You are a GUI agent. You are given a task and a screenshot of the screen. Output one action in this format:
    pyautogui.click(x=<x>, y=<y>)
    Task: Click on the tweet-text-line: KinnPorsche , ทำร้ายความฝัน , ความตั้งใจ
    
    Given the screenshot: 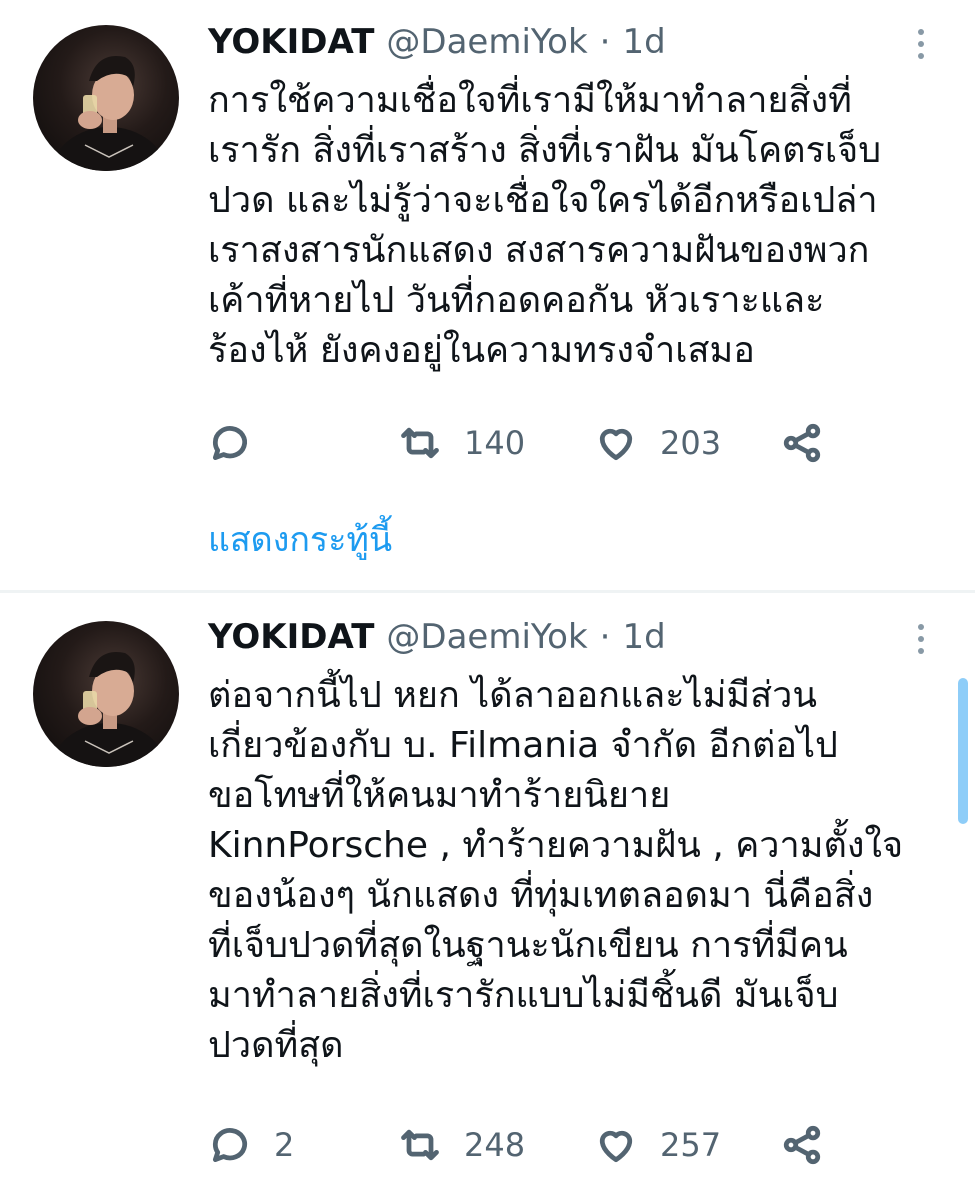 What is the action you would take?
    pyautogui.click(x=556, y=845)
    